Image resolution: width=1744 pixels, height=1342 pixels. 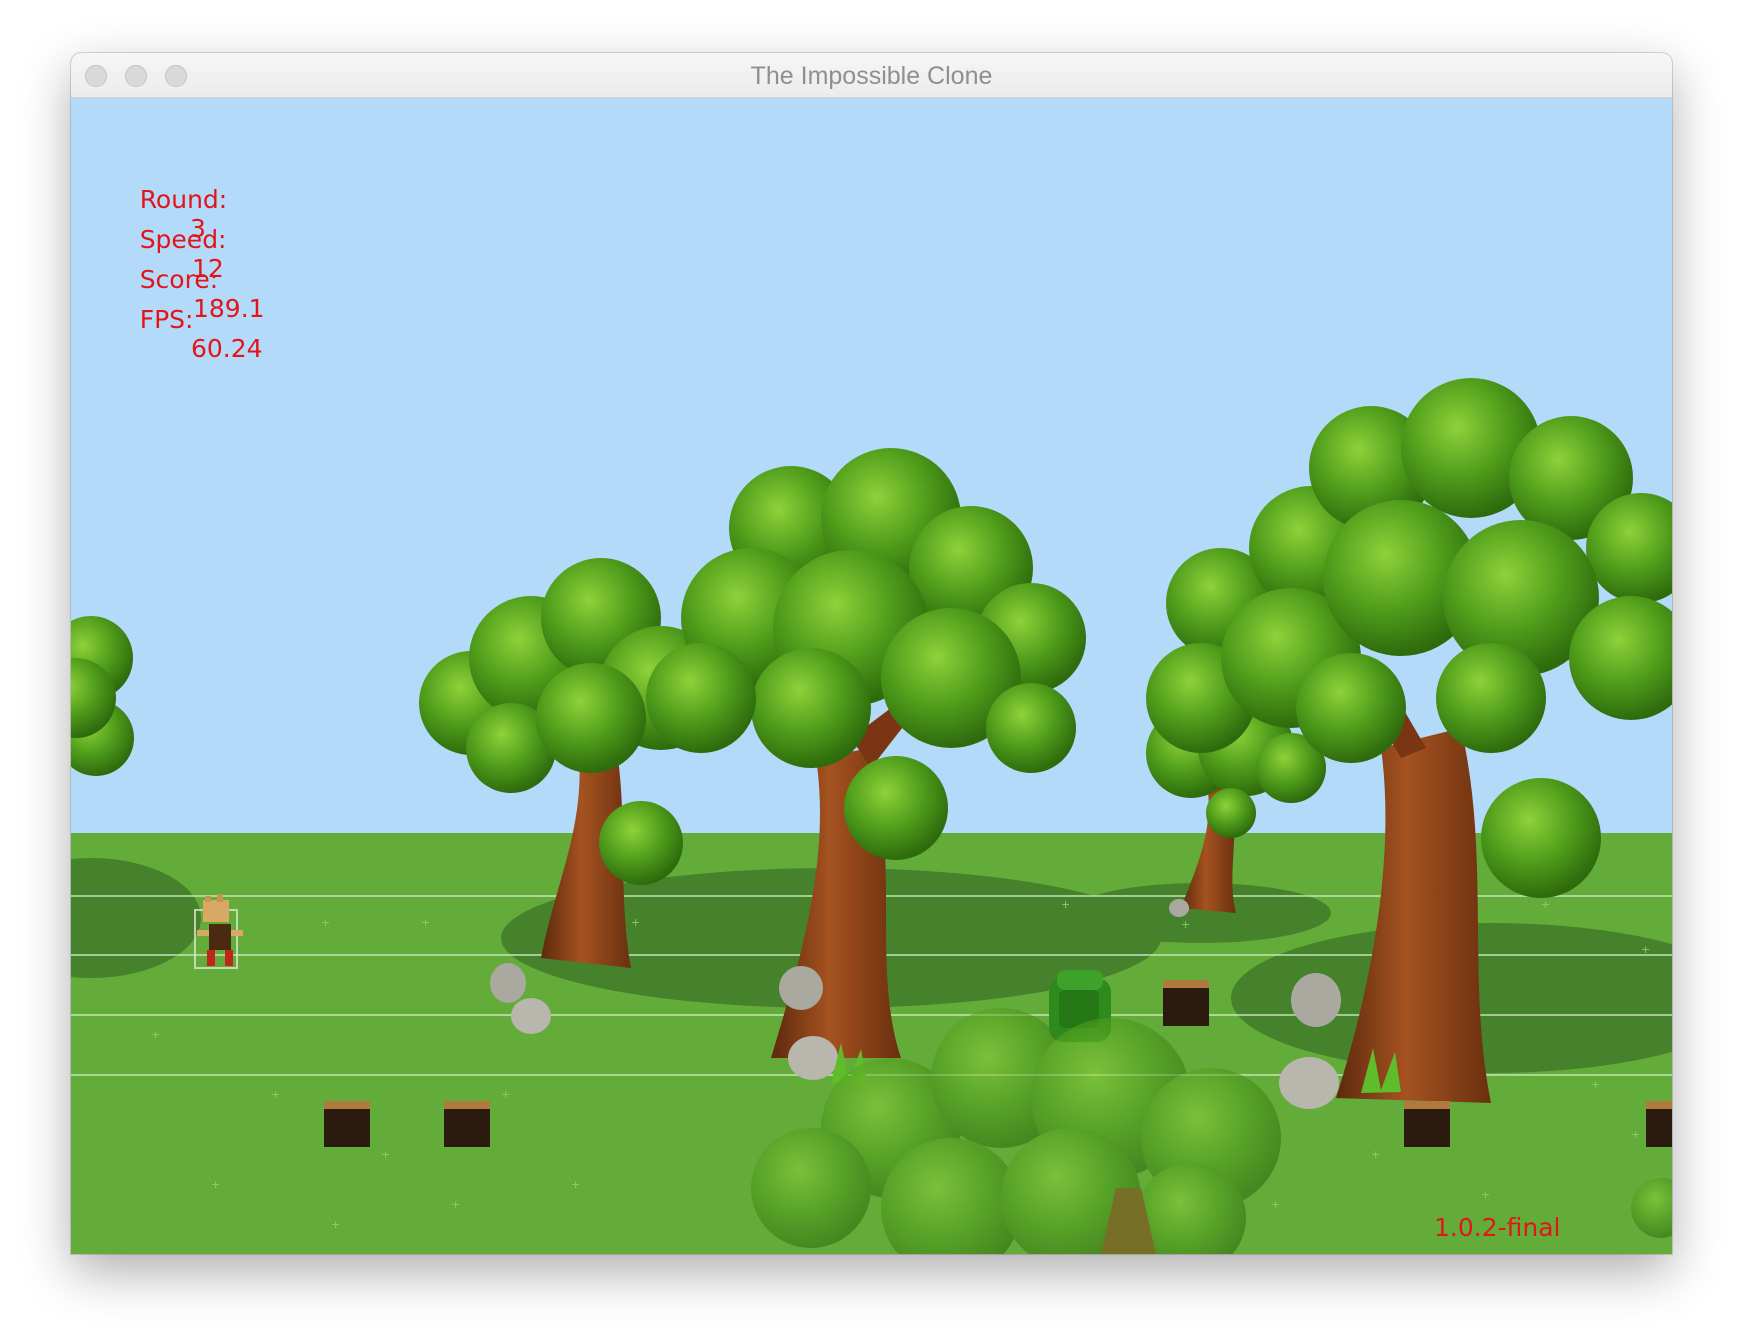 What do you see at coordinates (229, 308) in the screenshot?
I see `score-value: 189.1` at bounding box center [229, 308].